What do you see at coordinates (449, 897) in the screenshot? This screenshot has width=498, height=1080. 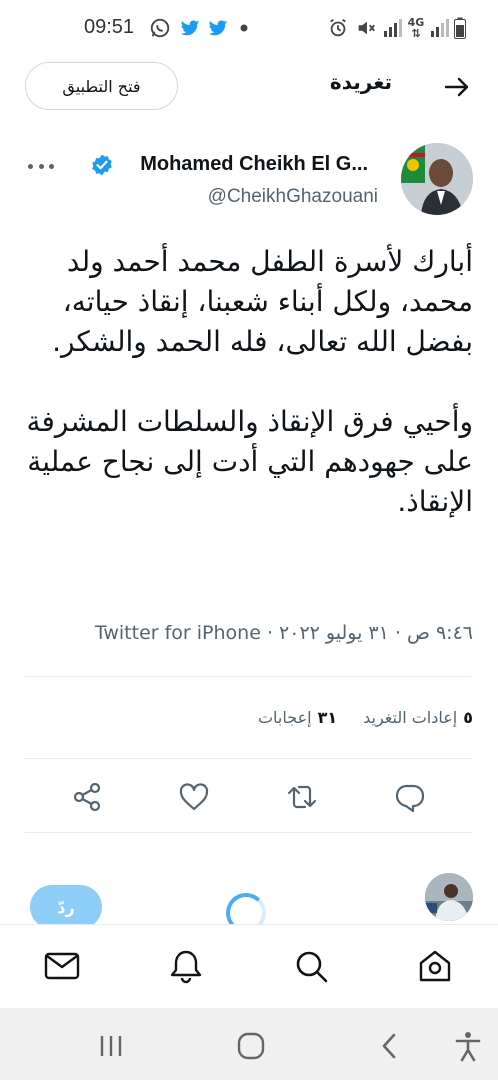 I see `user-avatar` at bounding box center [449, 897].